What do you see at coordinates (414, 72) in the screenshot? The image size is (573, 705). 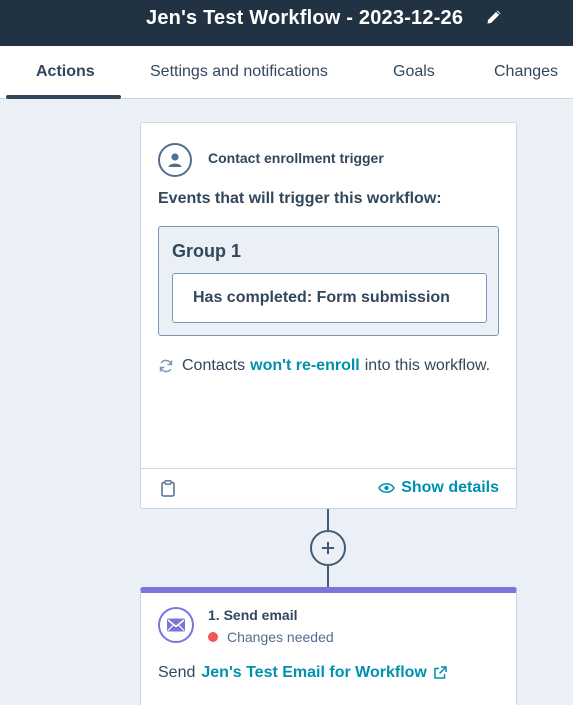 I see `tab-goals: Goals` at bounding box center [414, 72].